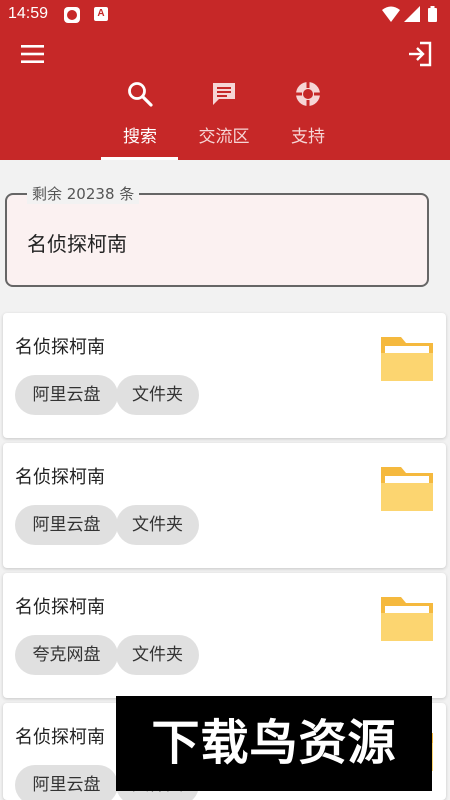 This screenshot has height=800, width=450. I want to click on signal-icon, so click(412, 14).